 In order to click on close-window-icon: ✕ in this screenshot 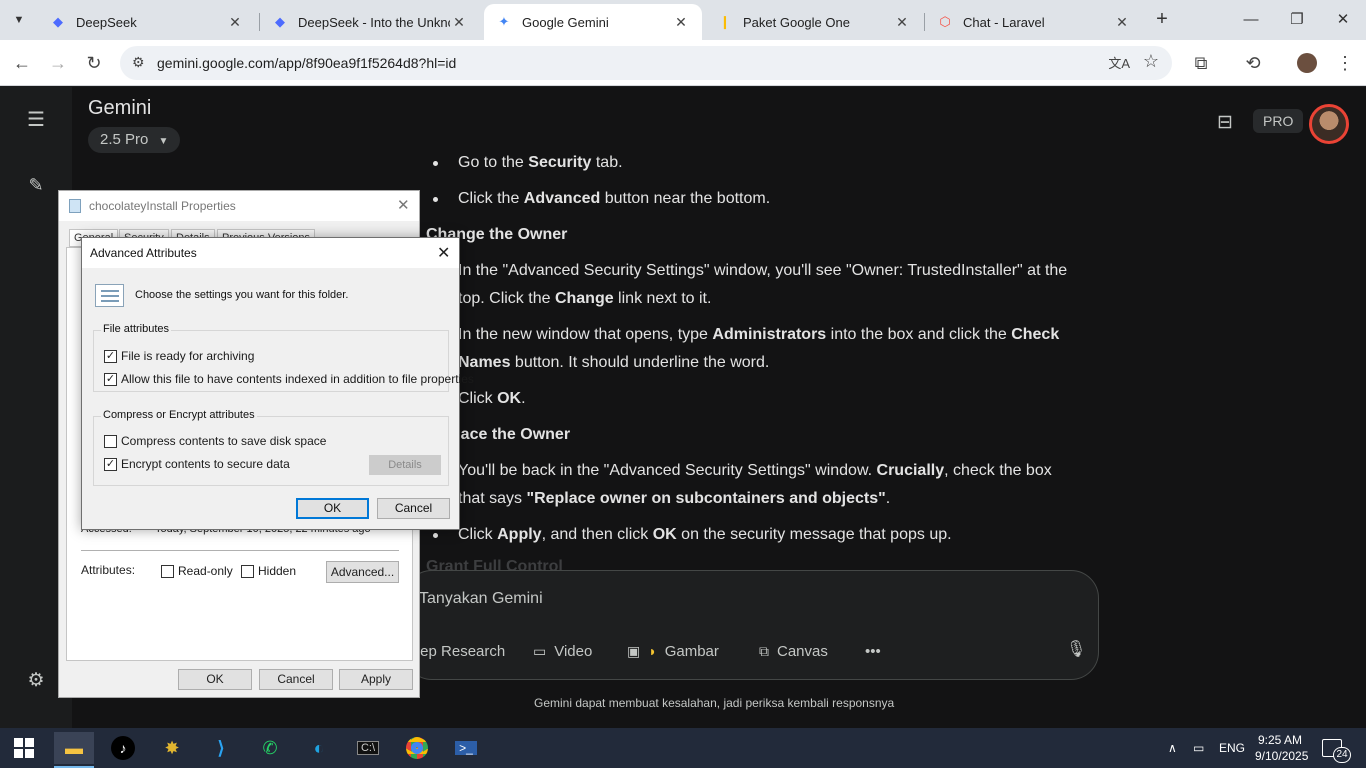, I will do `click(1343, 20)`.